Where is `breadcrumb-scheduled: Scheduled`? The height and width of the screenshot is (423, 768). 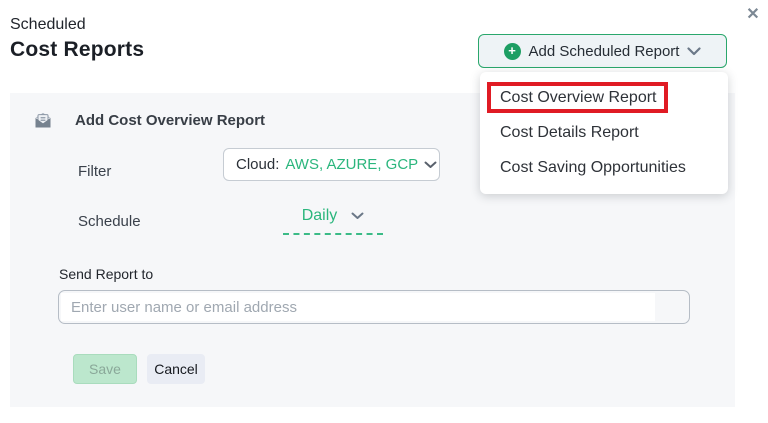 breadcrumb-scheduled: Scheduled is located at coordinates (48, 24).